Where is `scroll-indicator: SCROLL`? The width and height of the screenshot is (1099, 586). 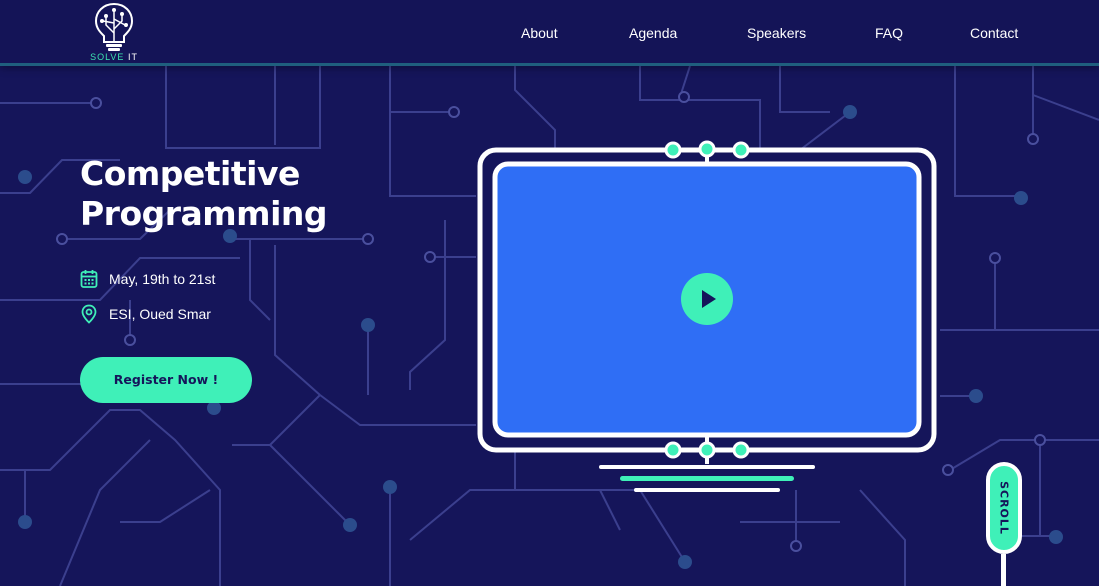
scroll-indicator: SCROLL is located at coordinates (1004, 508).